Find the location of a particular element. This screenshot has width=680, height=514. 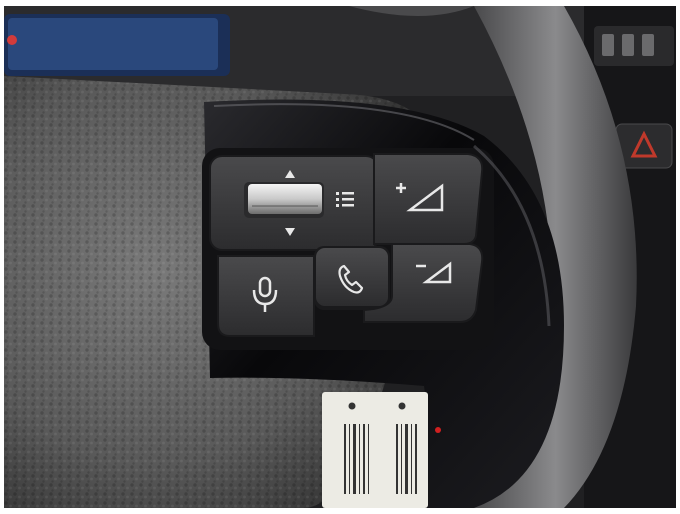

phone-button is located at coordinates (352, 278).